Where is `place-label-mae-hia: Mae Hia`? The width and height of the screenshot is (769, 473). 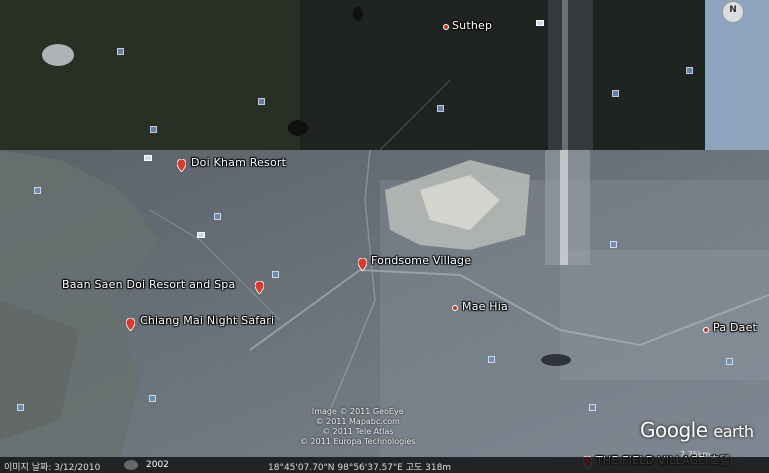 place-label-mae-hia: Mae Hia is located at coordinates (485, 306).